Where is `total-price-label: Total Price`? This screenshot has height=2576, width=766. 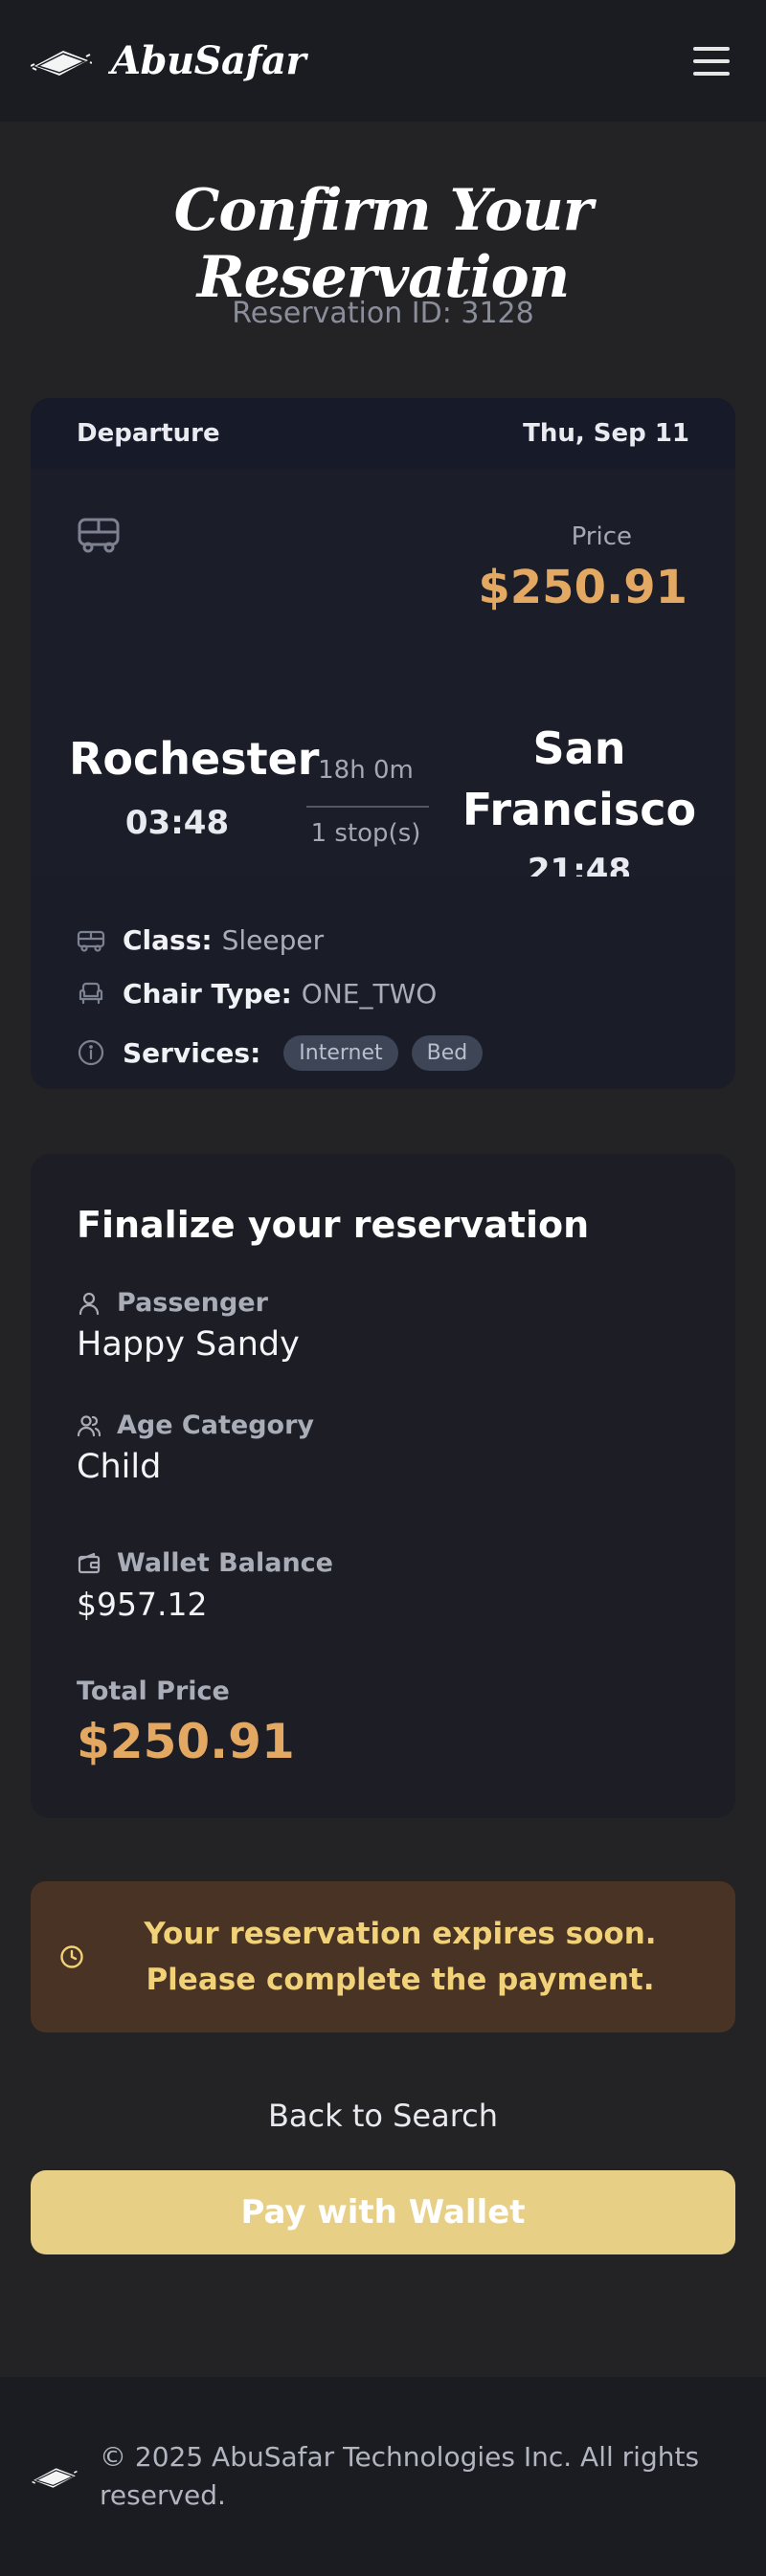 total-price-label: Total Price is located at coordinates (153, 1691).